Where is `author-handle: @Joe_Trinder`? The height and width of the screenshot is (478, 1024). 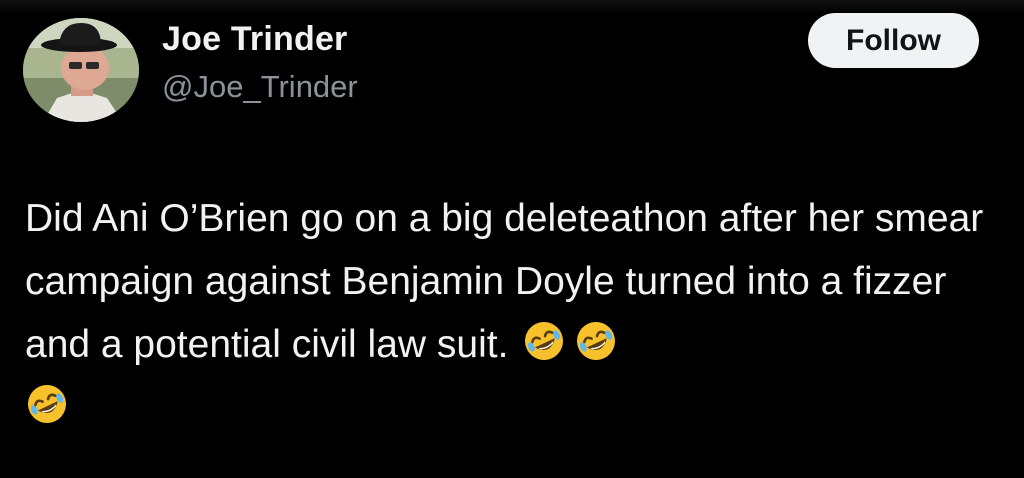 author-handle: @Joe_Trinder is located at coordinates (260, 87).